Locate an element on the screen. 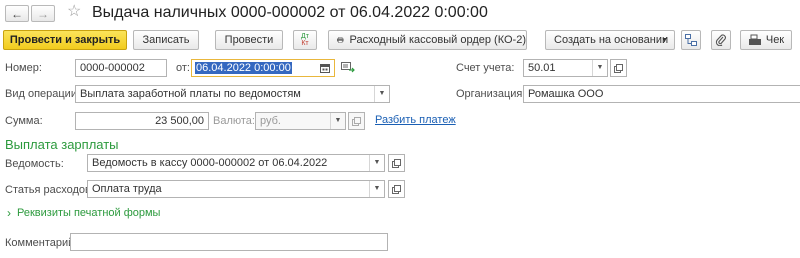  dt-kt-button: Дт Кт is located at coordinates (305, 40).